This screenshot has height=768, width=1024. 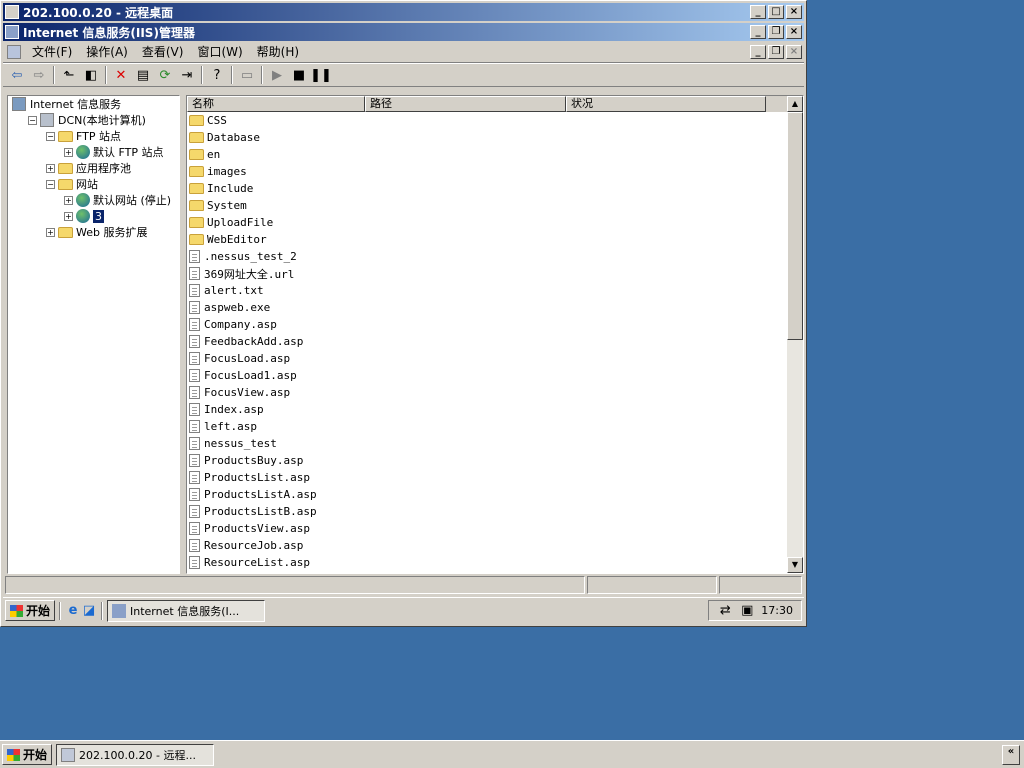 I want to click on list-item: aspweb.exe, so click(x=495, y=307).